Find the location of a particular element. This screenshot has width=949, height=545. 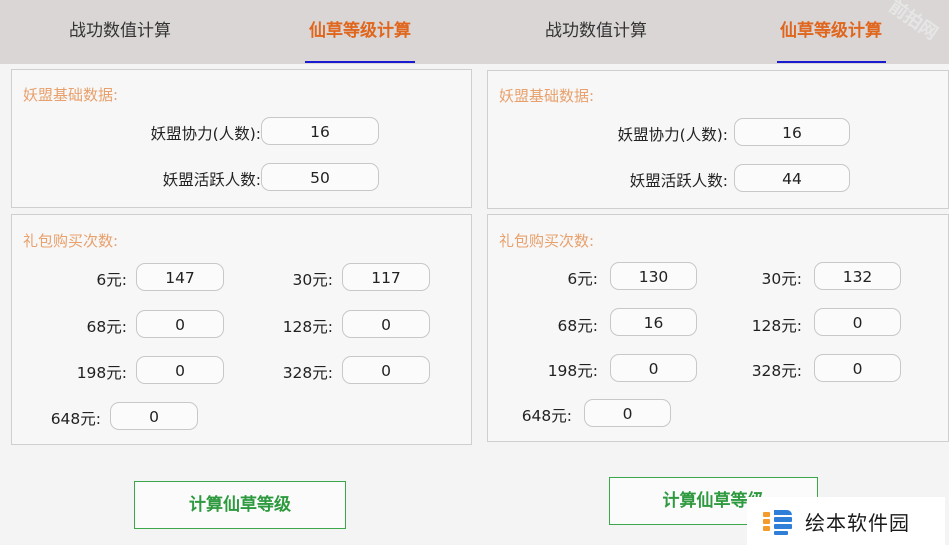

gift-68-field: 16 is located at coordinates (653, 322).